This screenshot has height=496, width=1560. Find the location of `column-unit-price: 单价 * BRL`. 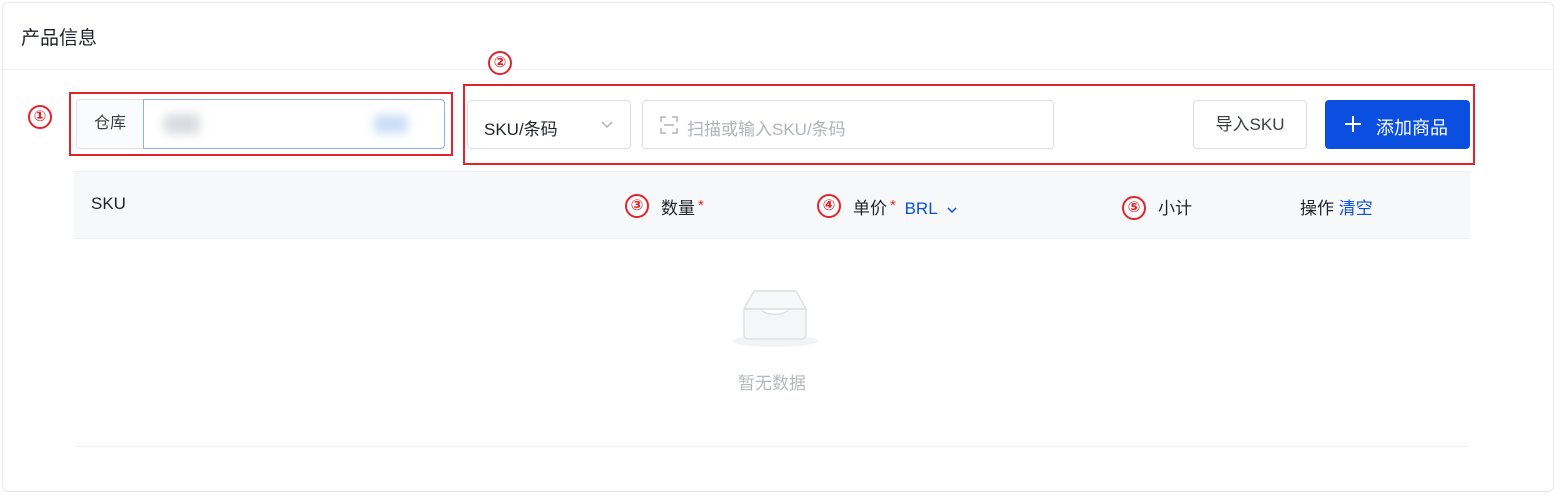

column-unit-price: 单价 * BRL is located at coordinates (905, 206).